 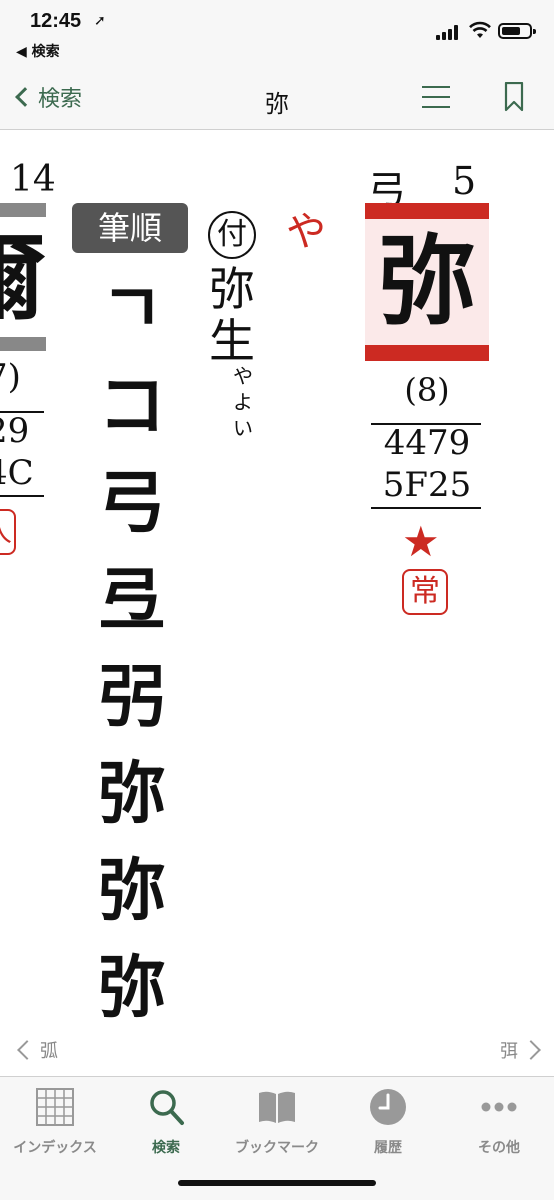 I want to click on prev-entry-label: 弧, so click(x=49, y=1051).